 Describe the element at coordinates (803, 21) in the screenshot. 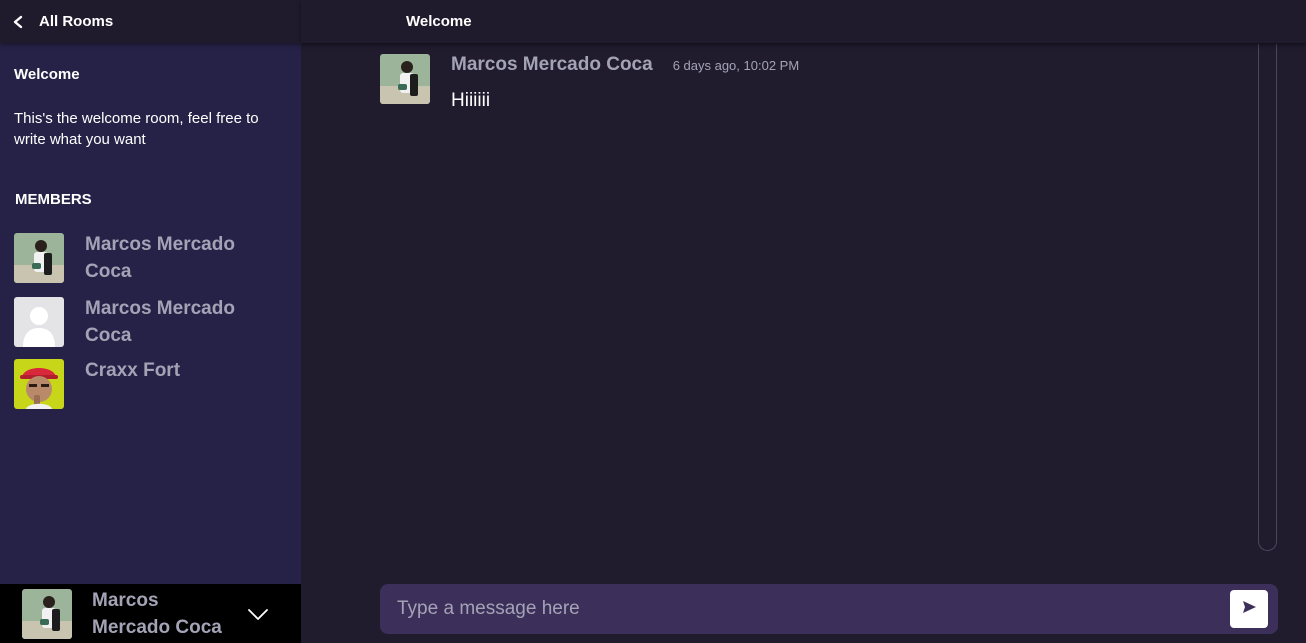

I see `channel-header: Welcome` at that location.